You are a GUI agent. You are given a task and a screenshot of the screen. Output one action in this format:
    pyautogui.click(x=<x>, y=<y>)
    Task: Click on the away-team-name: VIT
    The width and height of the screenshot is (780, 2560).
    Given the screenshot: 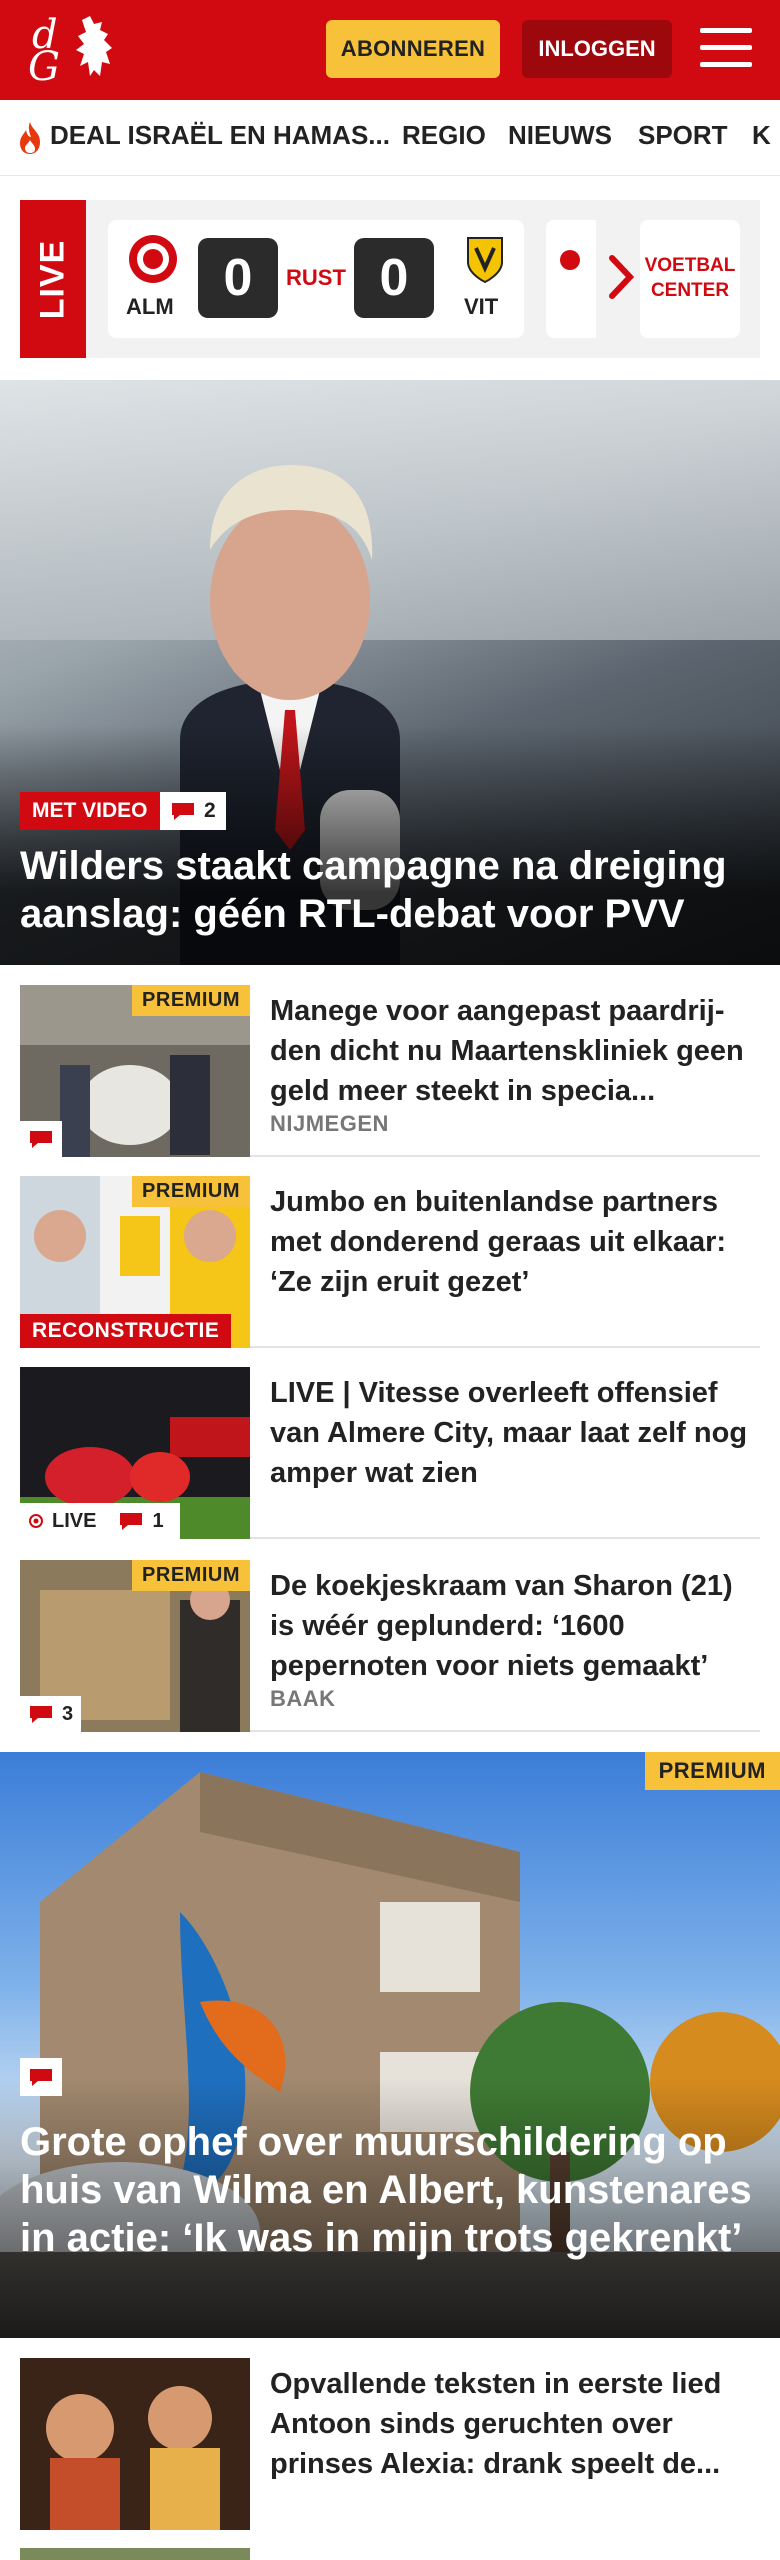 What is the action you would take?
    pyautogui.click(x=481, y=306)
    